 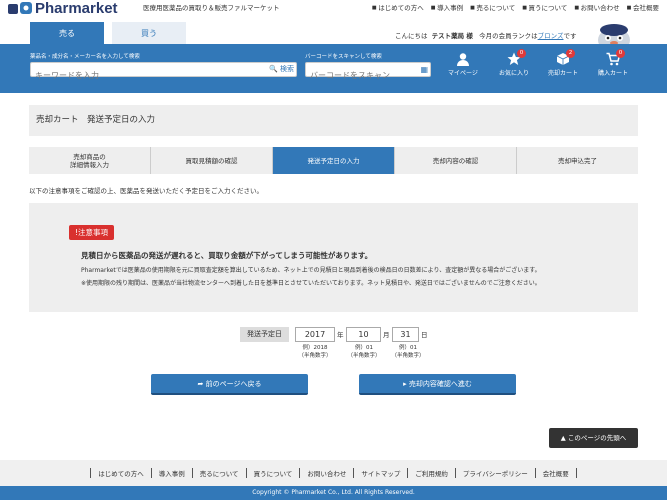 What do you see at coordinates (220, 473) in the screenshot?
I see `footer-link-about-sell: 売るについて` at bounding box center [220, 473].